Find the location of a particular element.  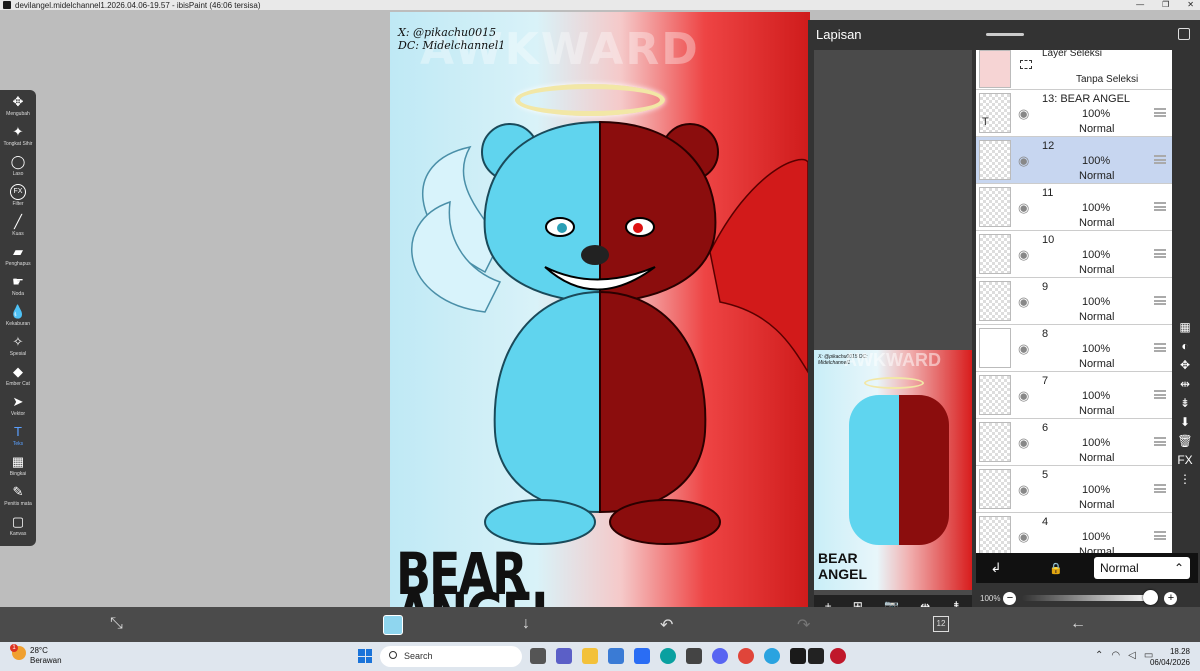

opera-icon is located at coordinates (838, 656).